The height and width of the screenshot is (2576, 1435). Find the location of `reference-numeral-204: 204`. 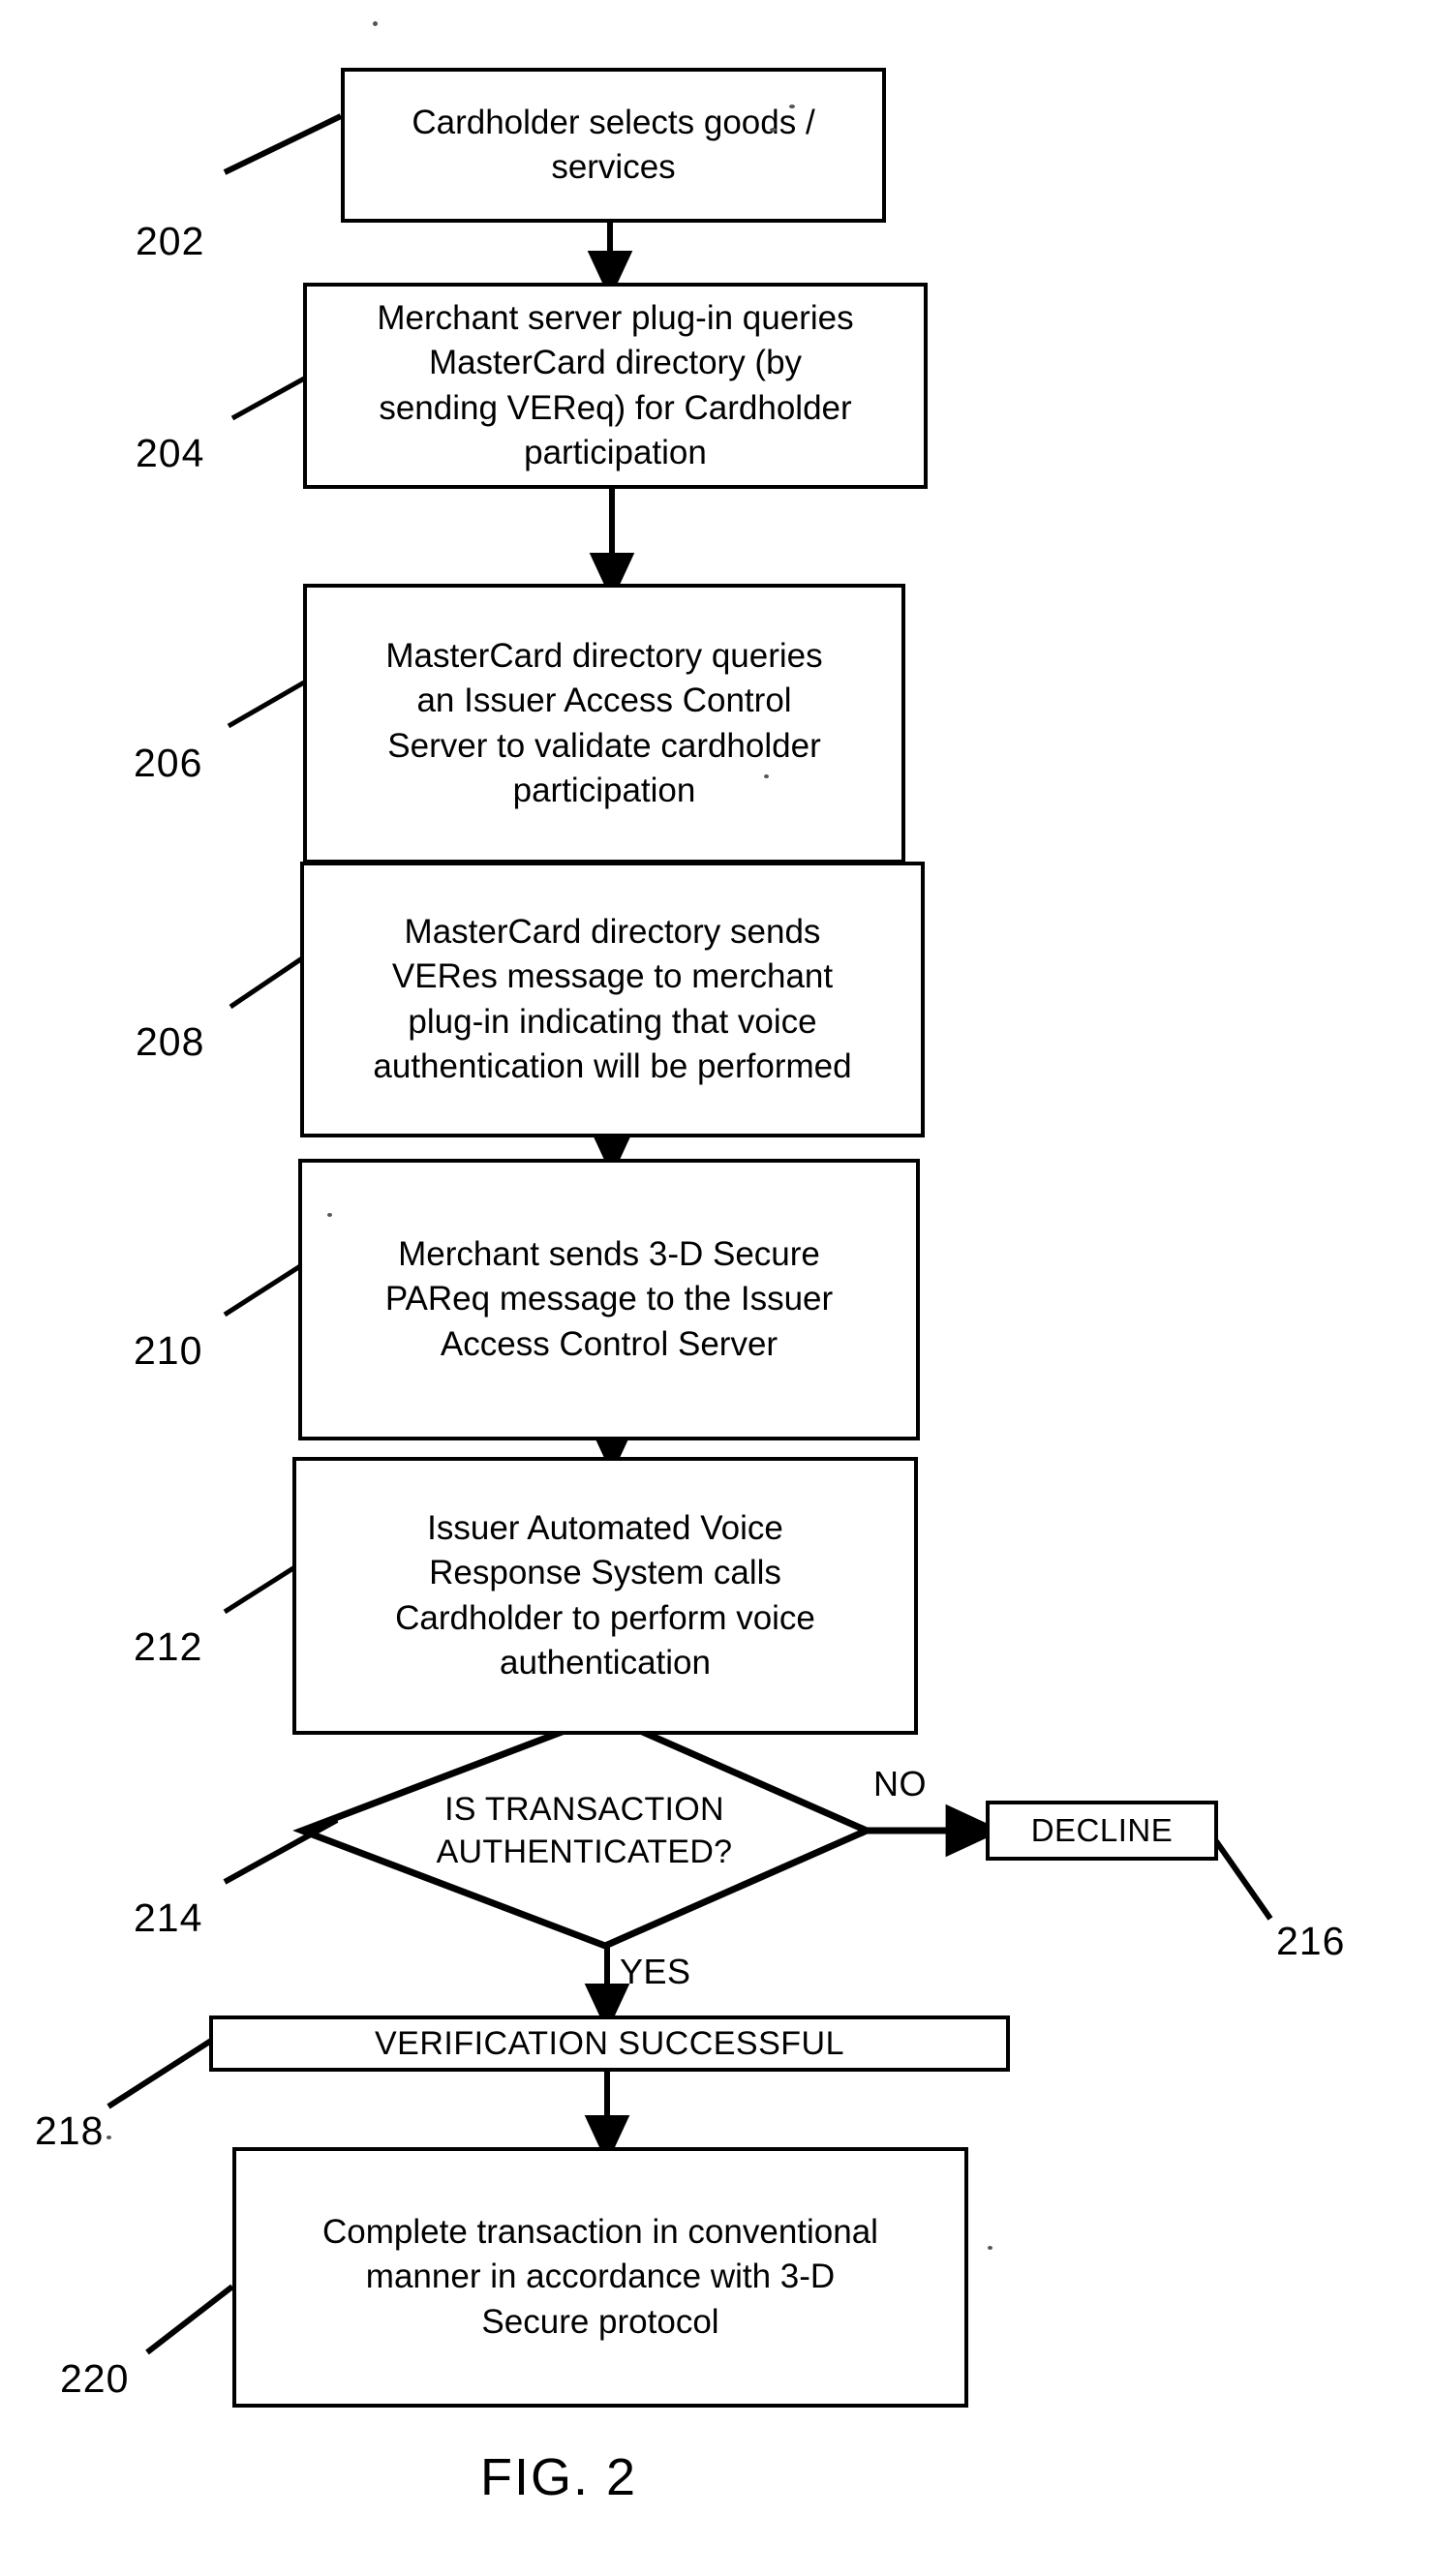

reference-numeral-204: 204 is located at coordinates (170, 453).